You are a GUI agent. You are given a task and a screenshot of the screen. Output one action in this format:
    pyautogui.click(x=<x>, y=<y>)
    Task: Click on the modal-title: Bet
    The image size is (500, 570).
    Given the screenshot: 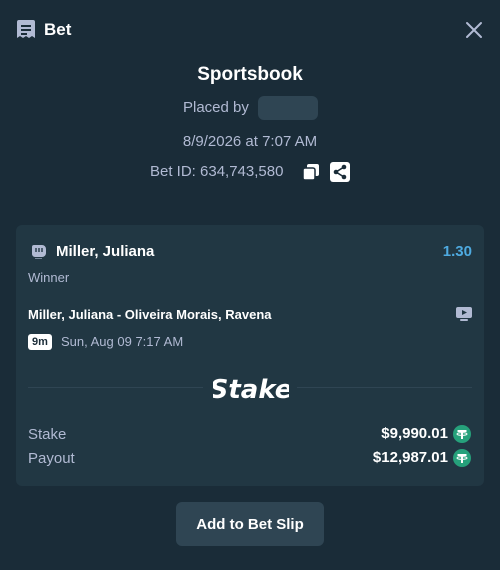 What is the action you would take?
    pyautogui.click(x=58, y=29)
    